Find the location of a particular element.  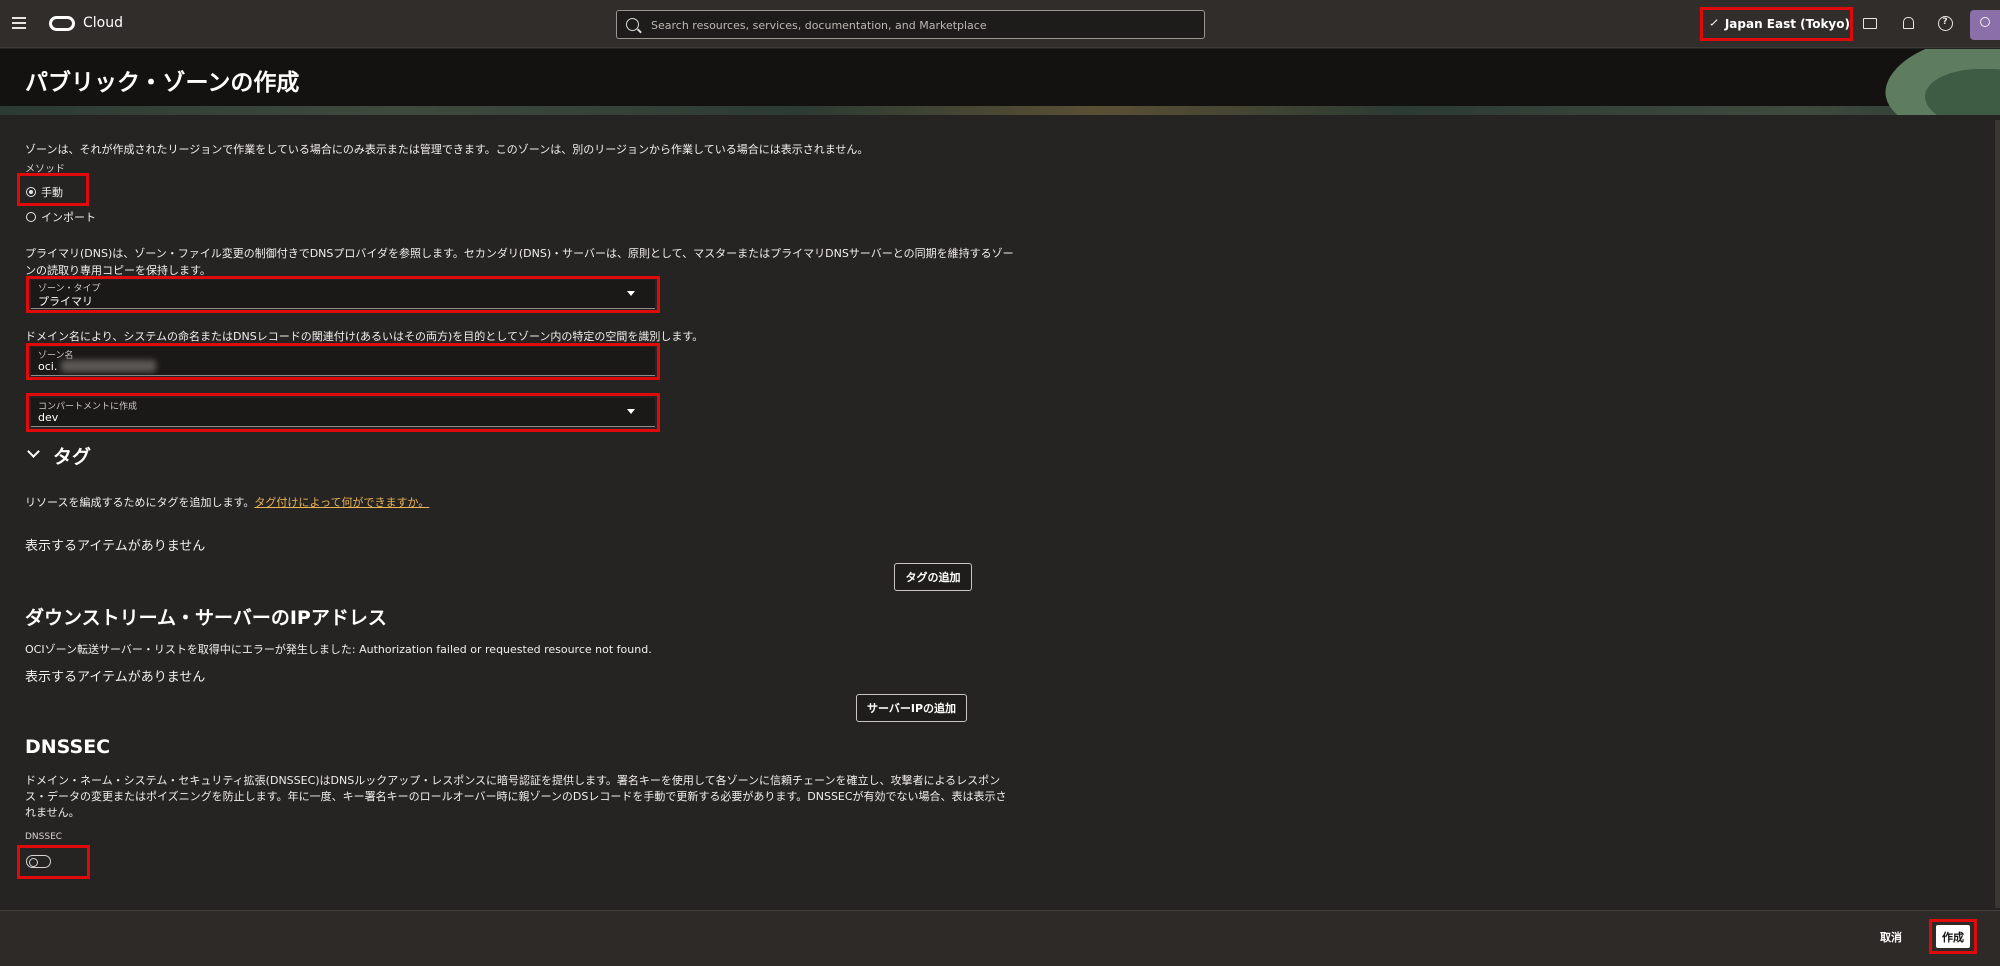

create-button: 作成 is located at coordinates (1953, 936).